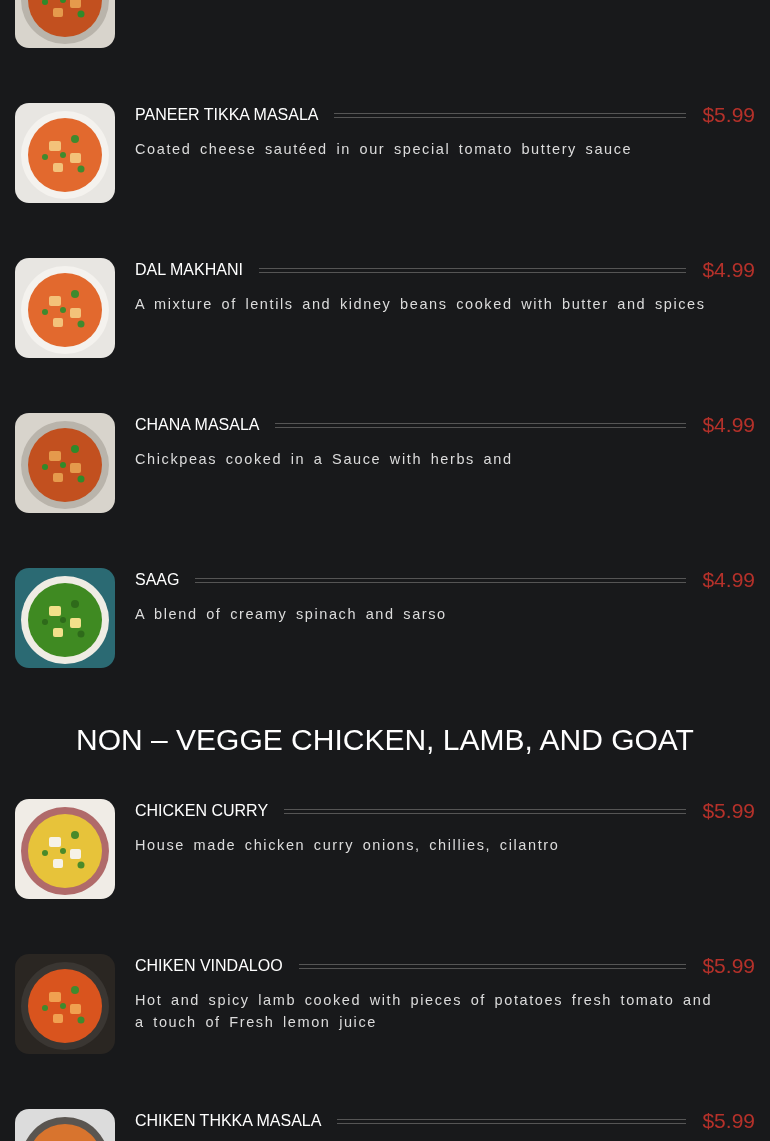 The image size is (770, 1141). What do you see at coordinates (421, 304) in the screenshot?
I see `dish-description: A mixture of lentils and kidney beans cooked with butter and spices` at bounding box center [421, 304].